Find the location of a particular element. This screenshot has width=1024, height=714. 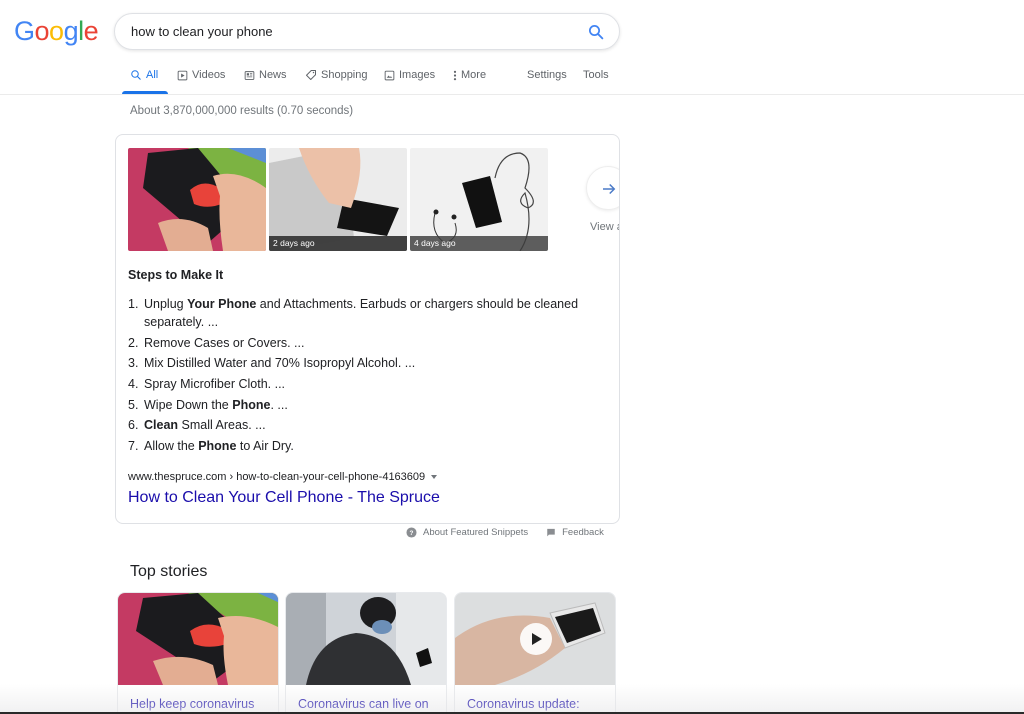

tab-settings: Settings is located at coordinates (547, 75).